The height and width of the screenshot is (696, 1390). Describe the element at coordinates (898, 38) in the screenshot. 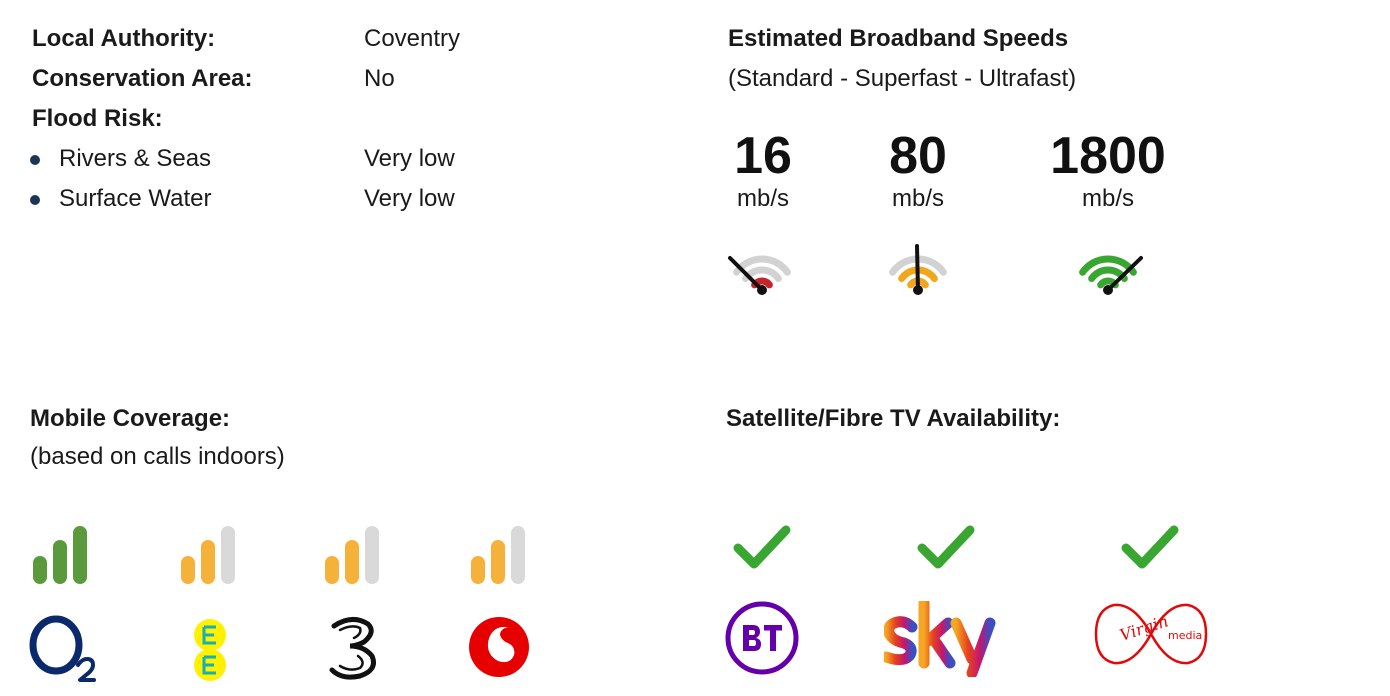

I see `broadband-title: Estimated Broadband Speeds` at that location.